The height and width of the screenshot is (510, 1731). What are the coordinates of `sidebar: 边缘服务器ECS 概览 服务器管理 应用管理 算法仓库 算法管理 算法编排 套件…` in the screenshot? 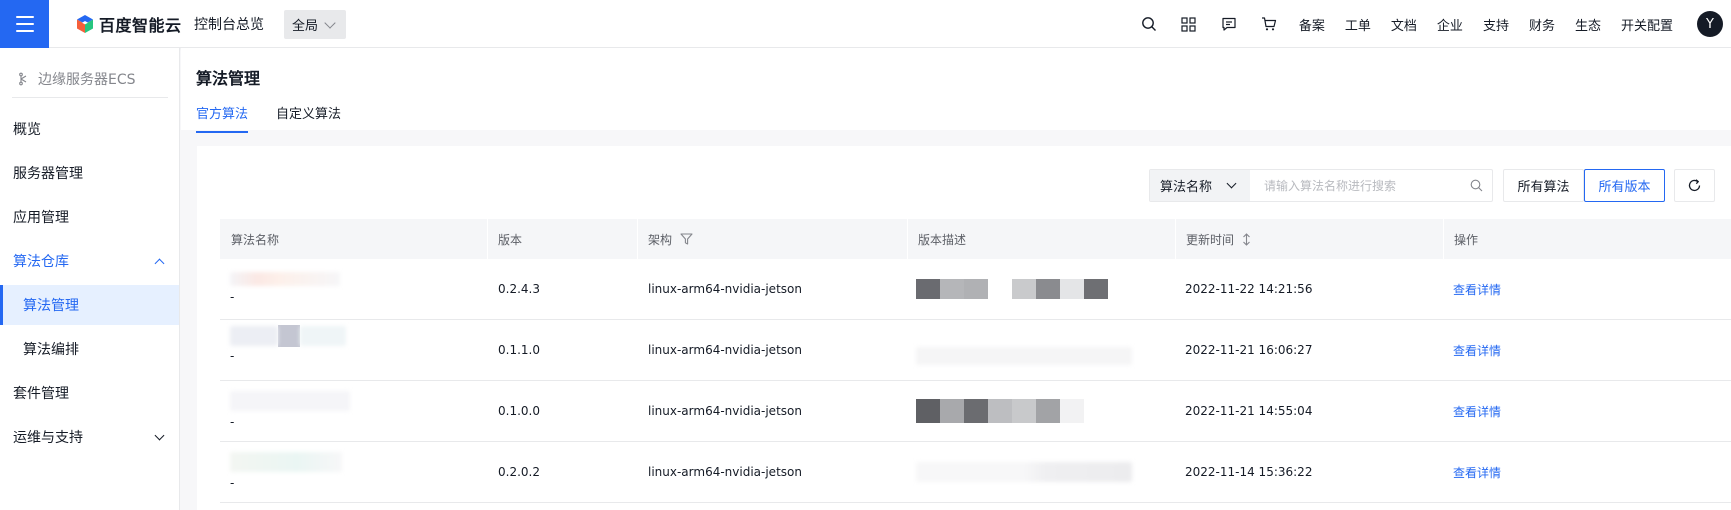 It's located at (90, 279).